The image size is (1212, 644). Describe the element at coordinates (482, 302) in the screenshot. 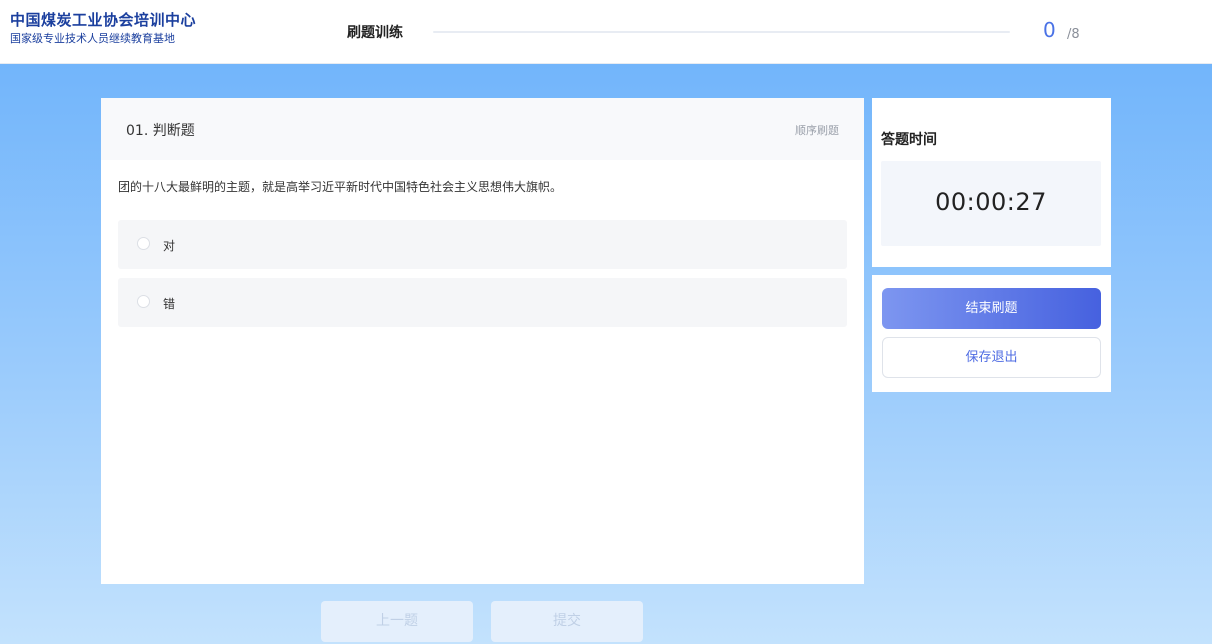

I see `option-false: 错` at that location.